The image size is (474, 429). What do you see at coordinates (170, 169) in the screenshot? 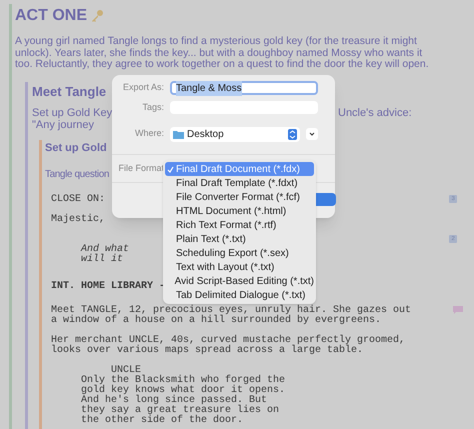
I see `checkmark-icon` at bounding box center [170, 169].